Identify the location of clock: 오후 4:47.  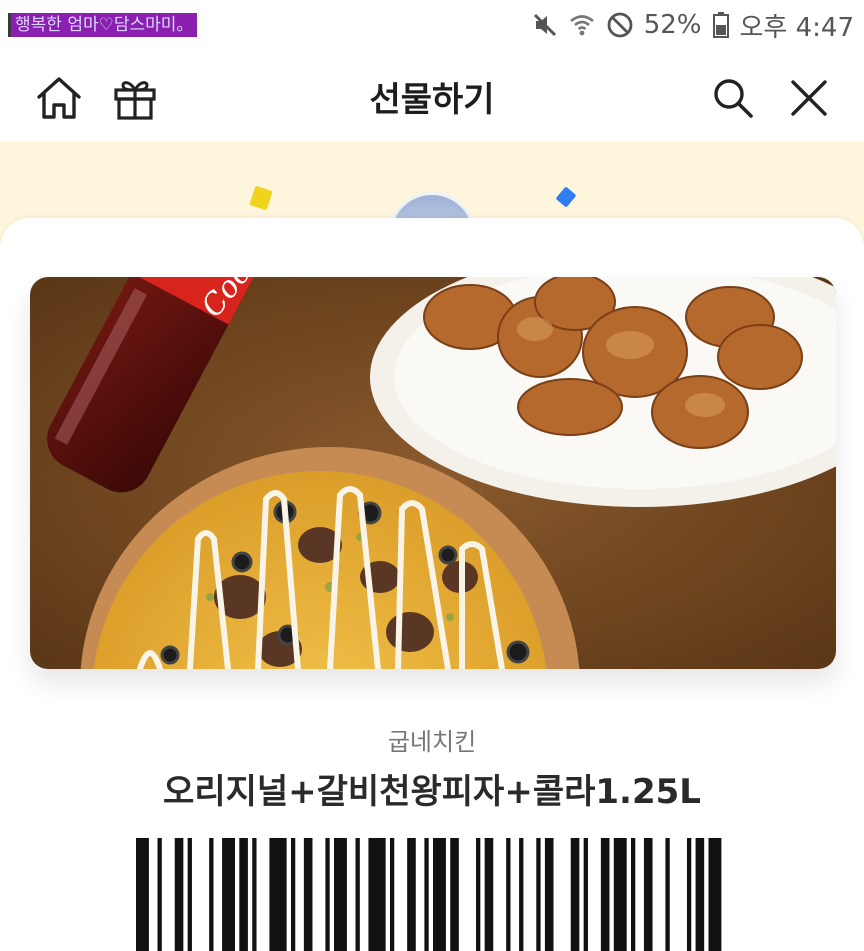
(797, 27).